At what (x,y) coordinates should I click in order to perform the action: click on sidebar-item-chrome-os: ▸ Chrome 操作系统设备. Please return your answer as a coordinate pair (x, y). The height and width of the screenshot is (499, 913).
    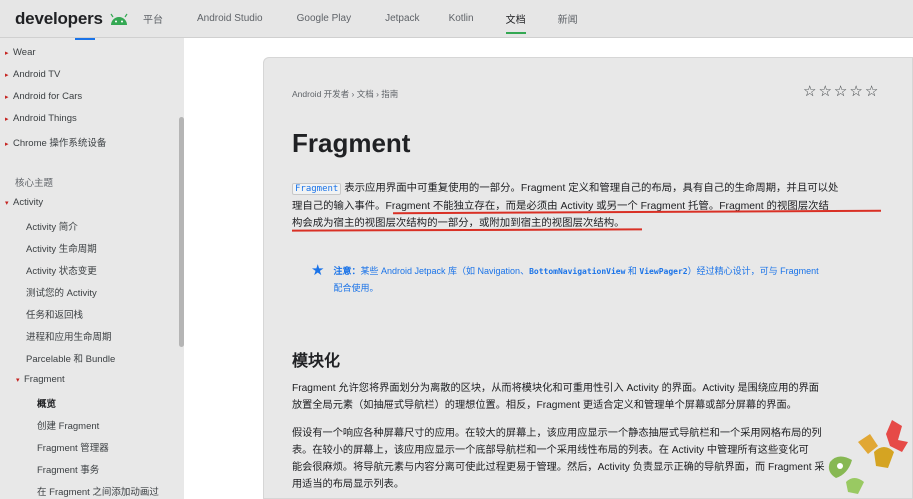
    Looking at the image, I should click on (55, 142).